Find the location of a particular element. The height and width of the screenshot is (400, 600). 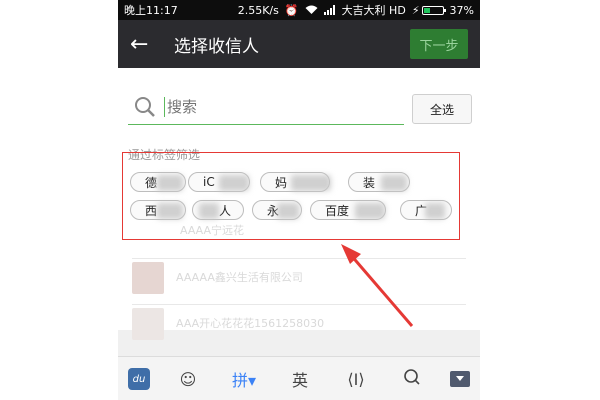

annotation-arrow is located at coordinates (377, 285).